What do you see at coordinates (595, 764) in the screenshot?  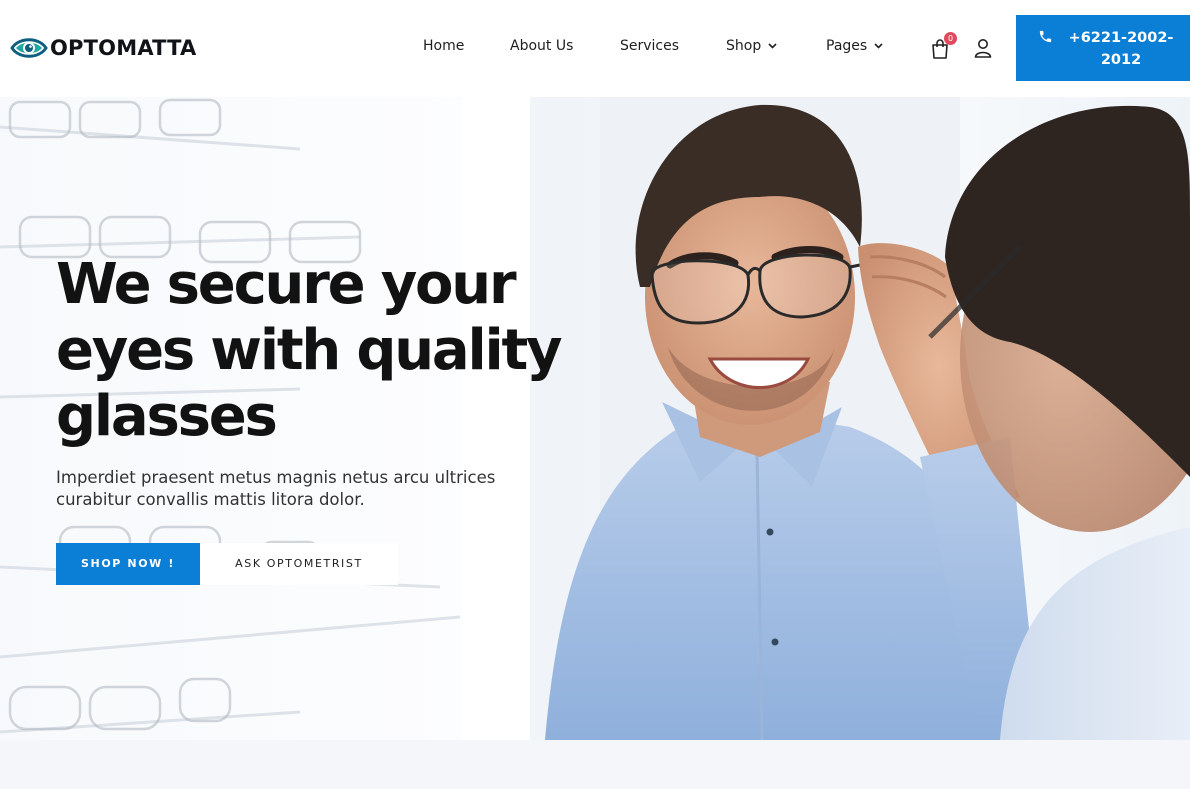 I see `next-section-strip` at bounding box center [595, 764].